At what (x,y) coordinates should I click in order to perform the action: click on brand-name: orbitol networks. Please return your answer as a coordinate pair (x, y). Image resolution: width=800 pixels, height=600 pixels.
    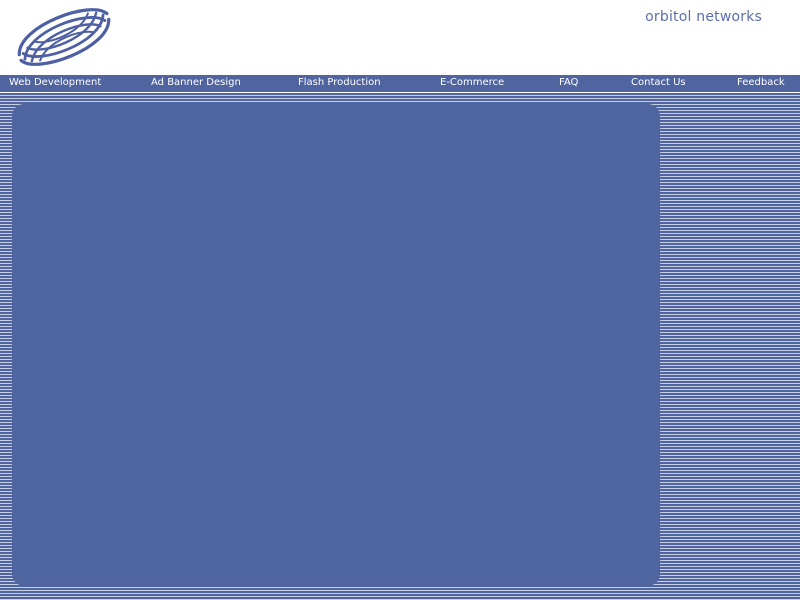
    Looking at the image, I should click on (703, 17).